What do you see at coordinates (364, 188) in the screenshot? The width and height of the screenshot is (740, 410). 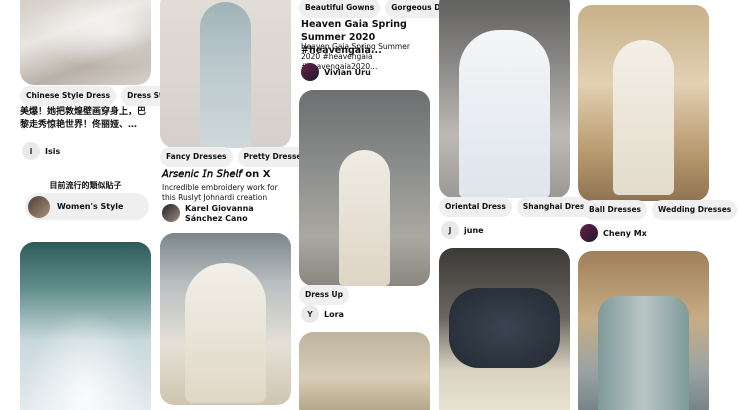 I see `pin-image-runway-gown` at bounding box center [364, 188].